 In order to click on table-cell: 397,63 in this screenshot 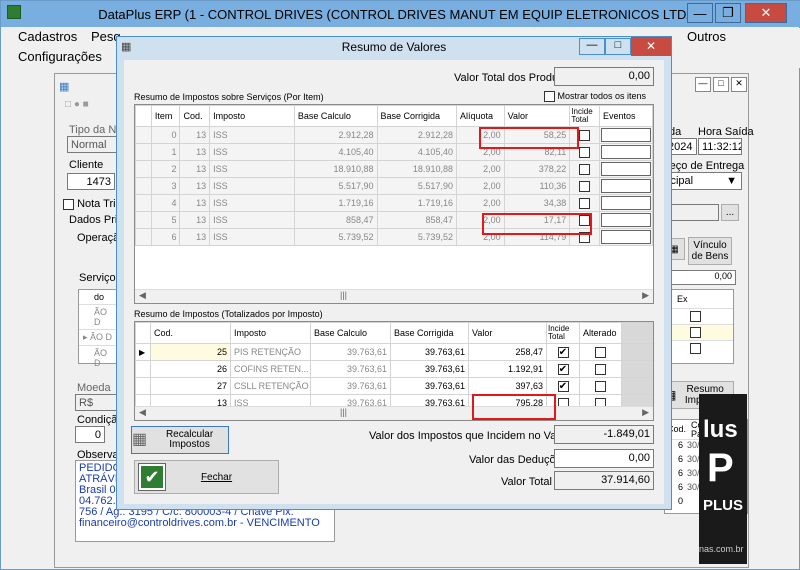, I will do `click(507, 386)`.